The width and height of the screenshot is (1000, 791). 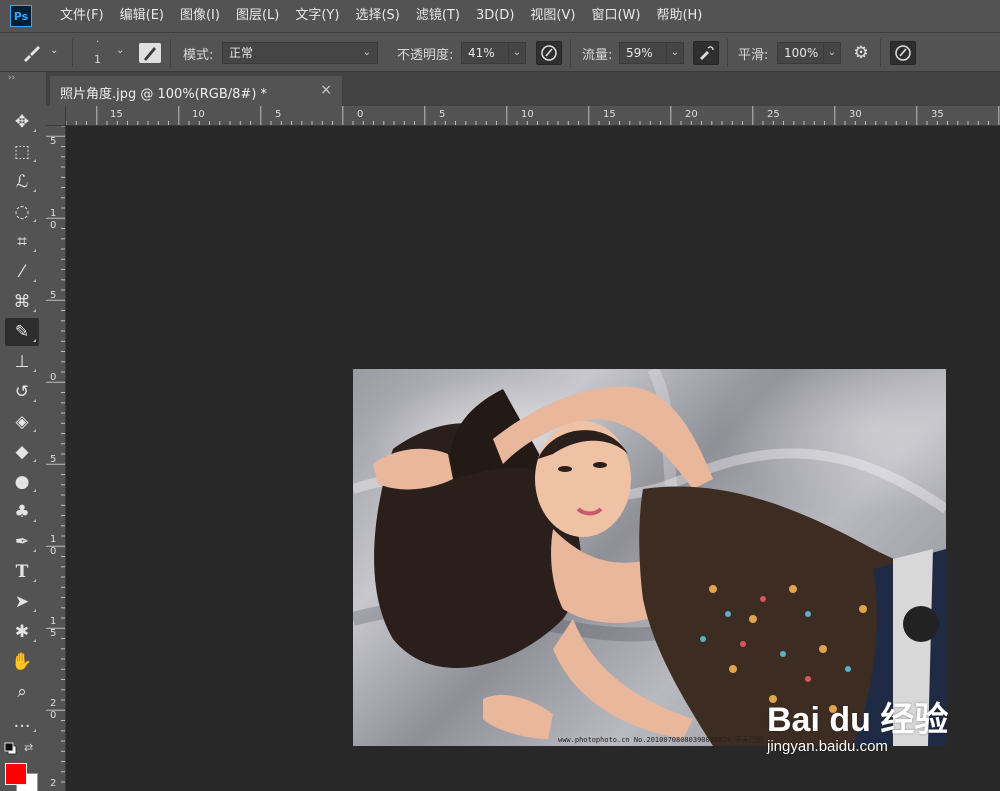 What do you see at coordinates (11, 748) in the screenshot?
I see `default-colors-icon` at bounding box center [11, 748].